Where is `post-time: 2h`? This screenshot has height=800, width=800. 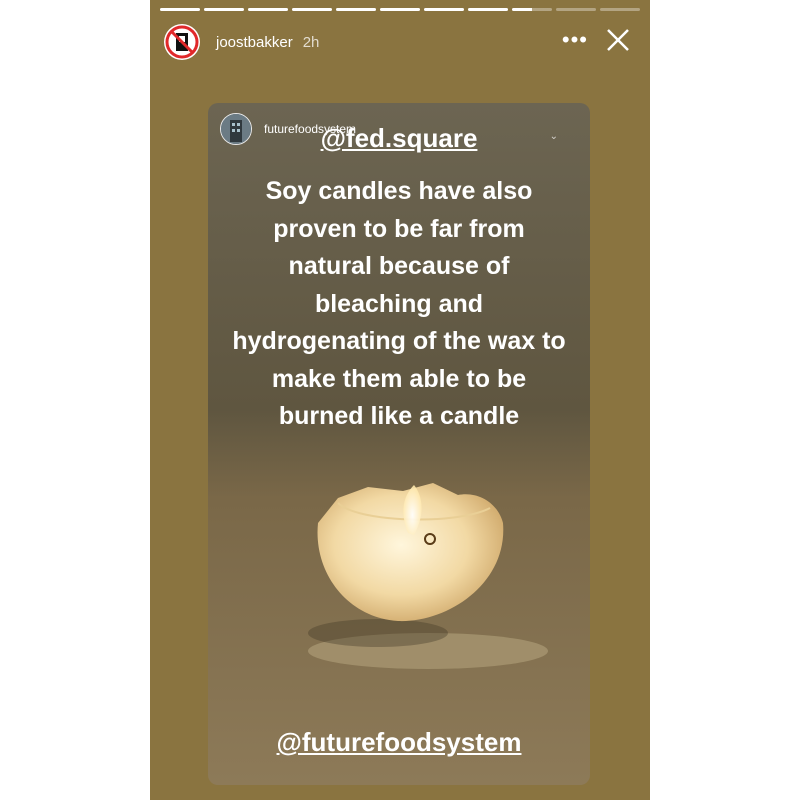 post-time: 2h is located at coordinates (311, 42).